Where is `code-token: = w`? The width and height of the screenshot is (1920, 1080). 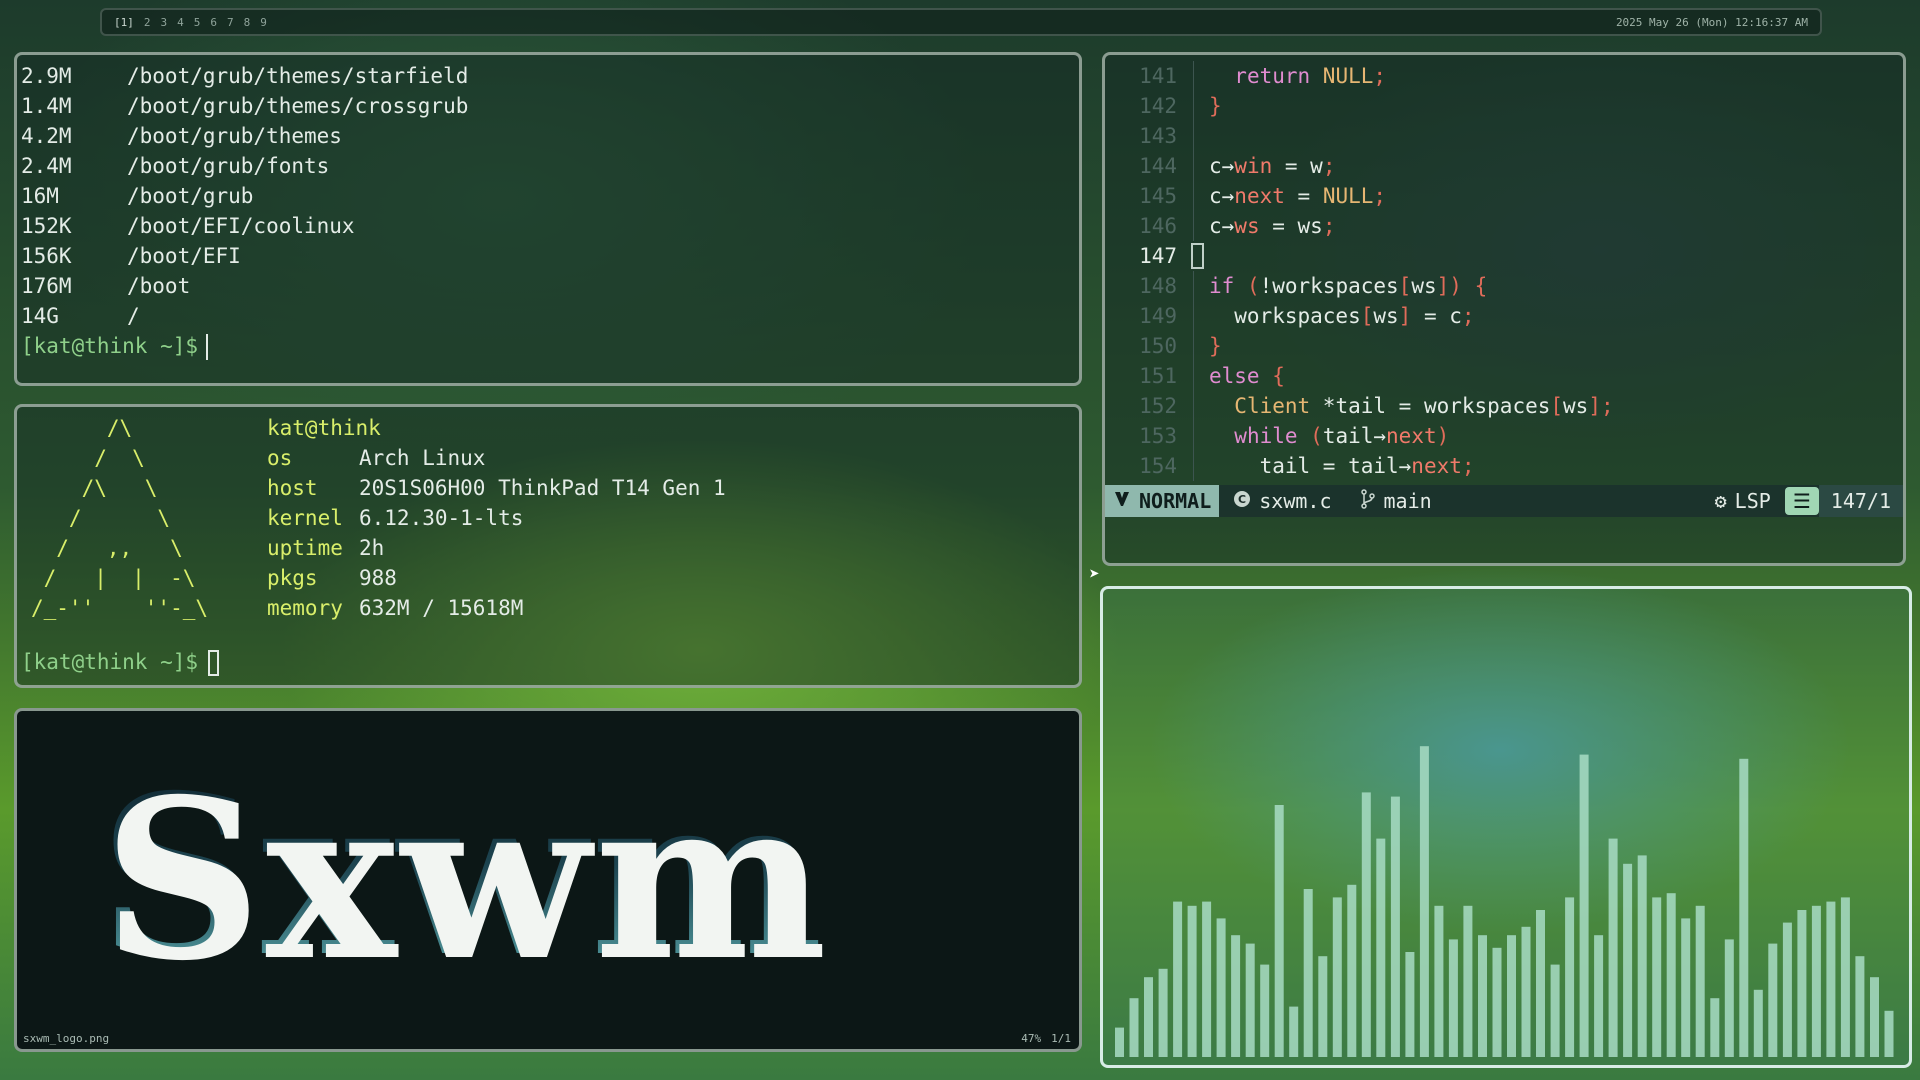
code-token: = w is located at coordinates (1297, 166).